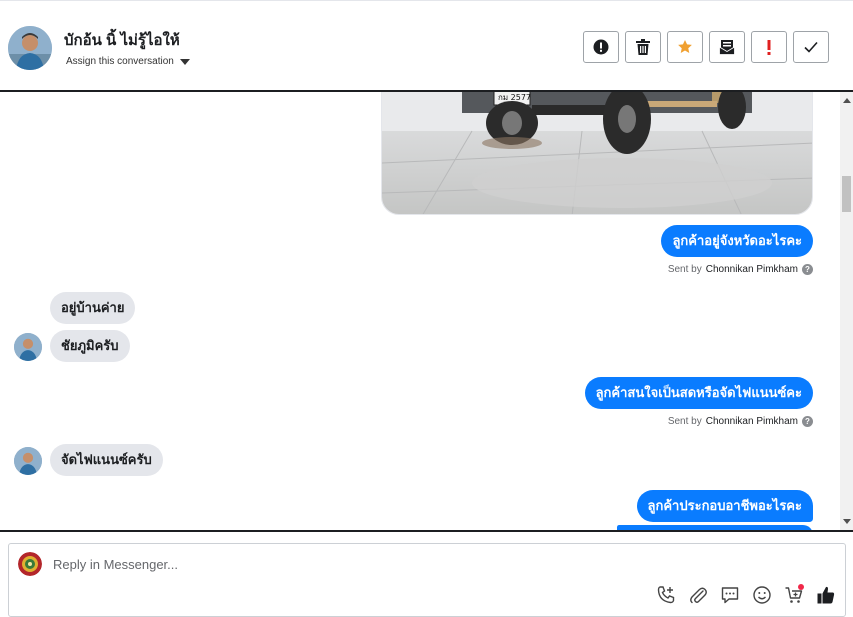 The image size is (853, 617). I want to click on call-add-icon, so click(666, 595).